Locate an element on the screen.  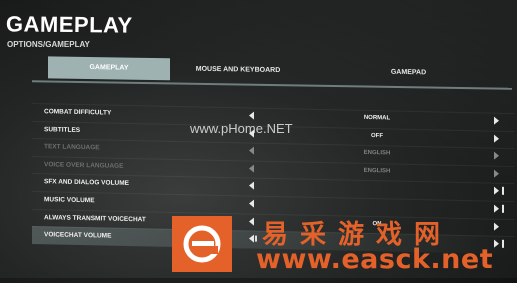
watermark-logo-icon is located at coordinates (202, 244).